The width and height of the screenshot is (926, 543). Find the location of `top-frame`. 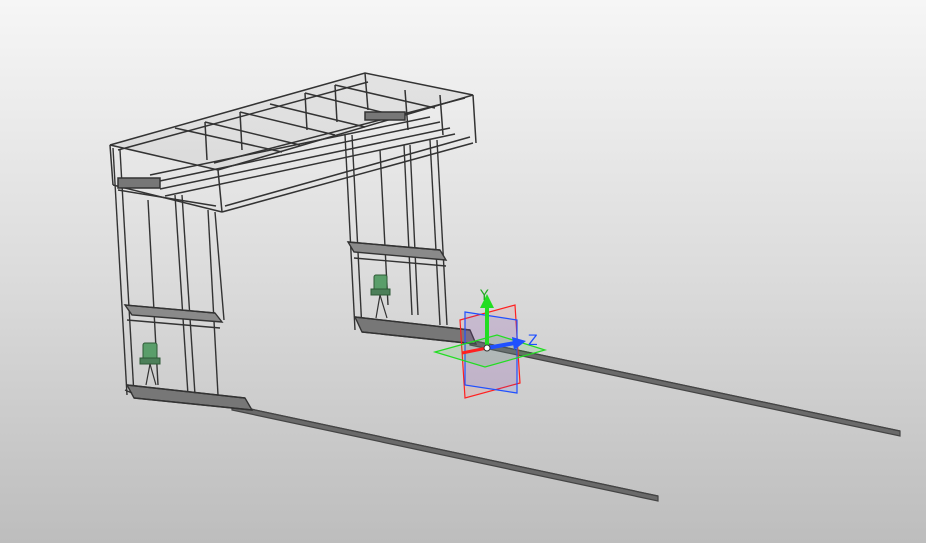

top-frame is located at coordinates (293, 142).